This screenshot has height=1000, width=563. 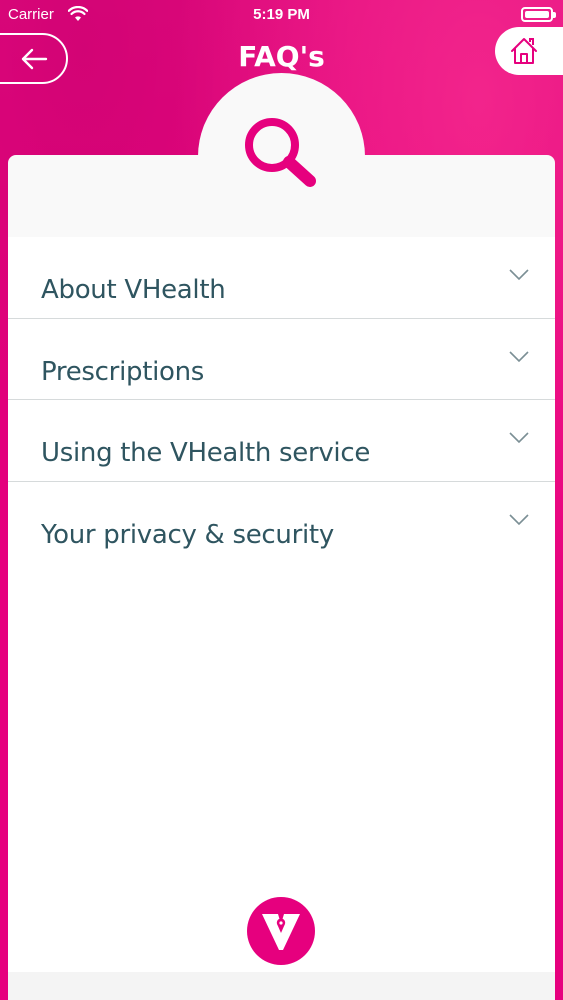 I want to click on vhealth-logo, so click(x=281, y=931).